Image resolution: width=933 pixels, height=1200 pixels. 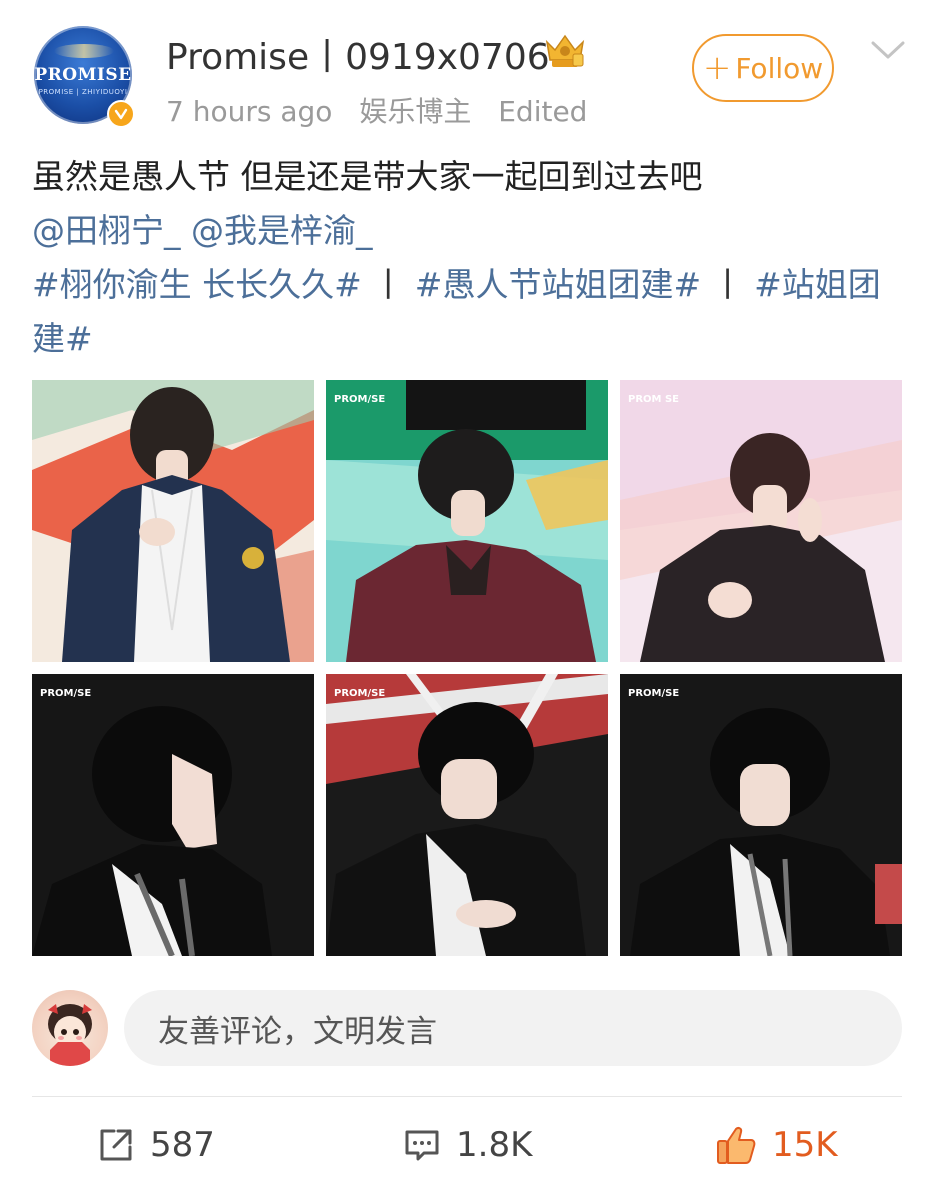 I want to click on hashtag-link: #愚人节站姐团建#, so click(x=558, y=284).